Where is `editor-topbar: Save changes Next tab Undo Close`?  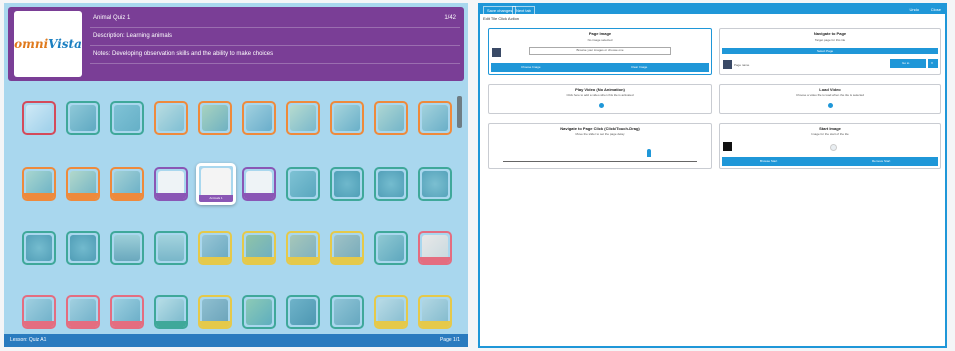 editor-topbar: Save changes Next tab Undo Close is located at coordinates (712, 10).